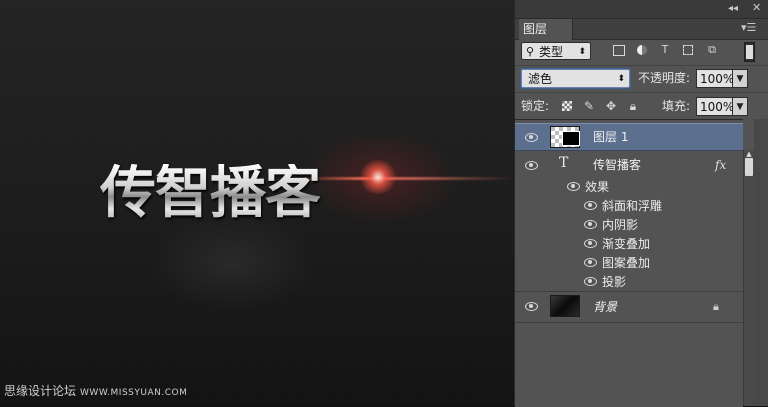  What do you see at coordinates (633, 106) in the screenshot?
I see `lock-all-icon: 🔒︎` at bounding box center [633, 106].